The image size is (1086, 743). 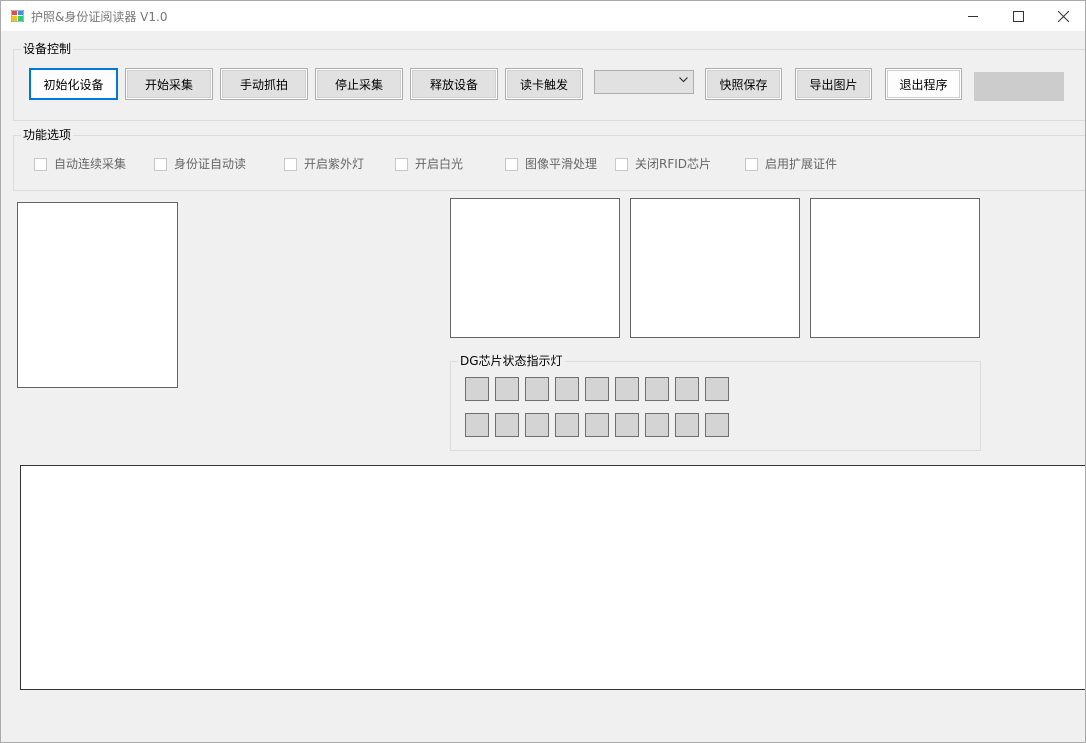 What do you see at coordinates (833, 84) in the screenshot?
I see `export-image-button: 导出图片` at bounding box center [833, 84].